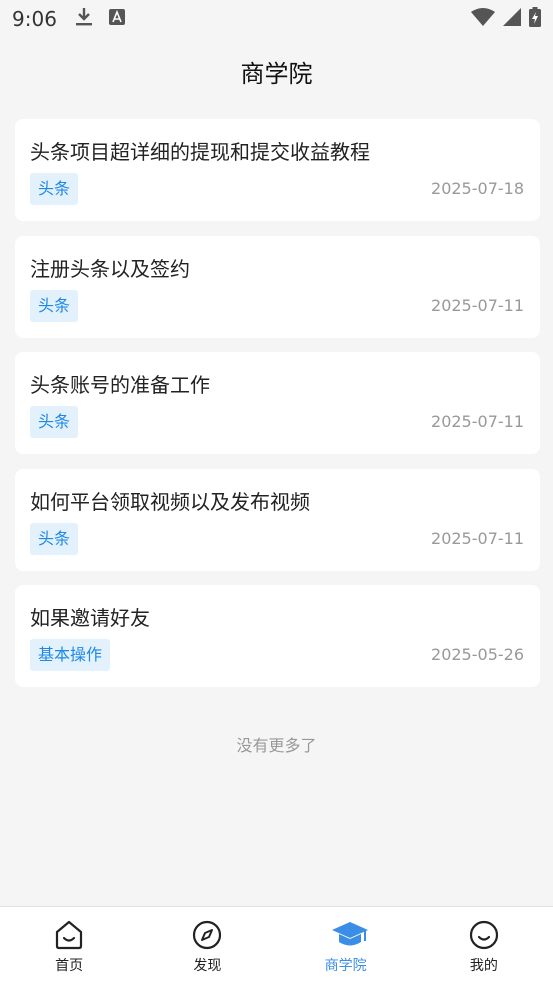 Image resolution: width=553 pixels, height=984 pixels. Describe the element at coordinates (277, 170) in the screenshot. I see `article-card: 头条项目超详细的提现和提交收益教程 头条 2025-07-18` at that location.